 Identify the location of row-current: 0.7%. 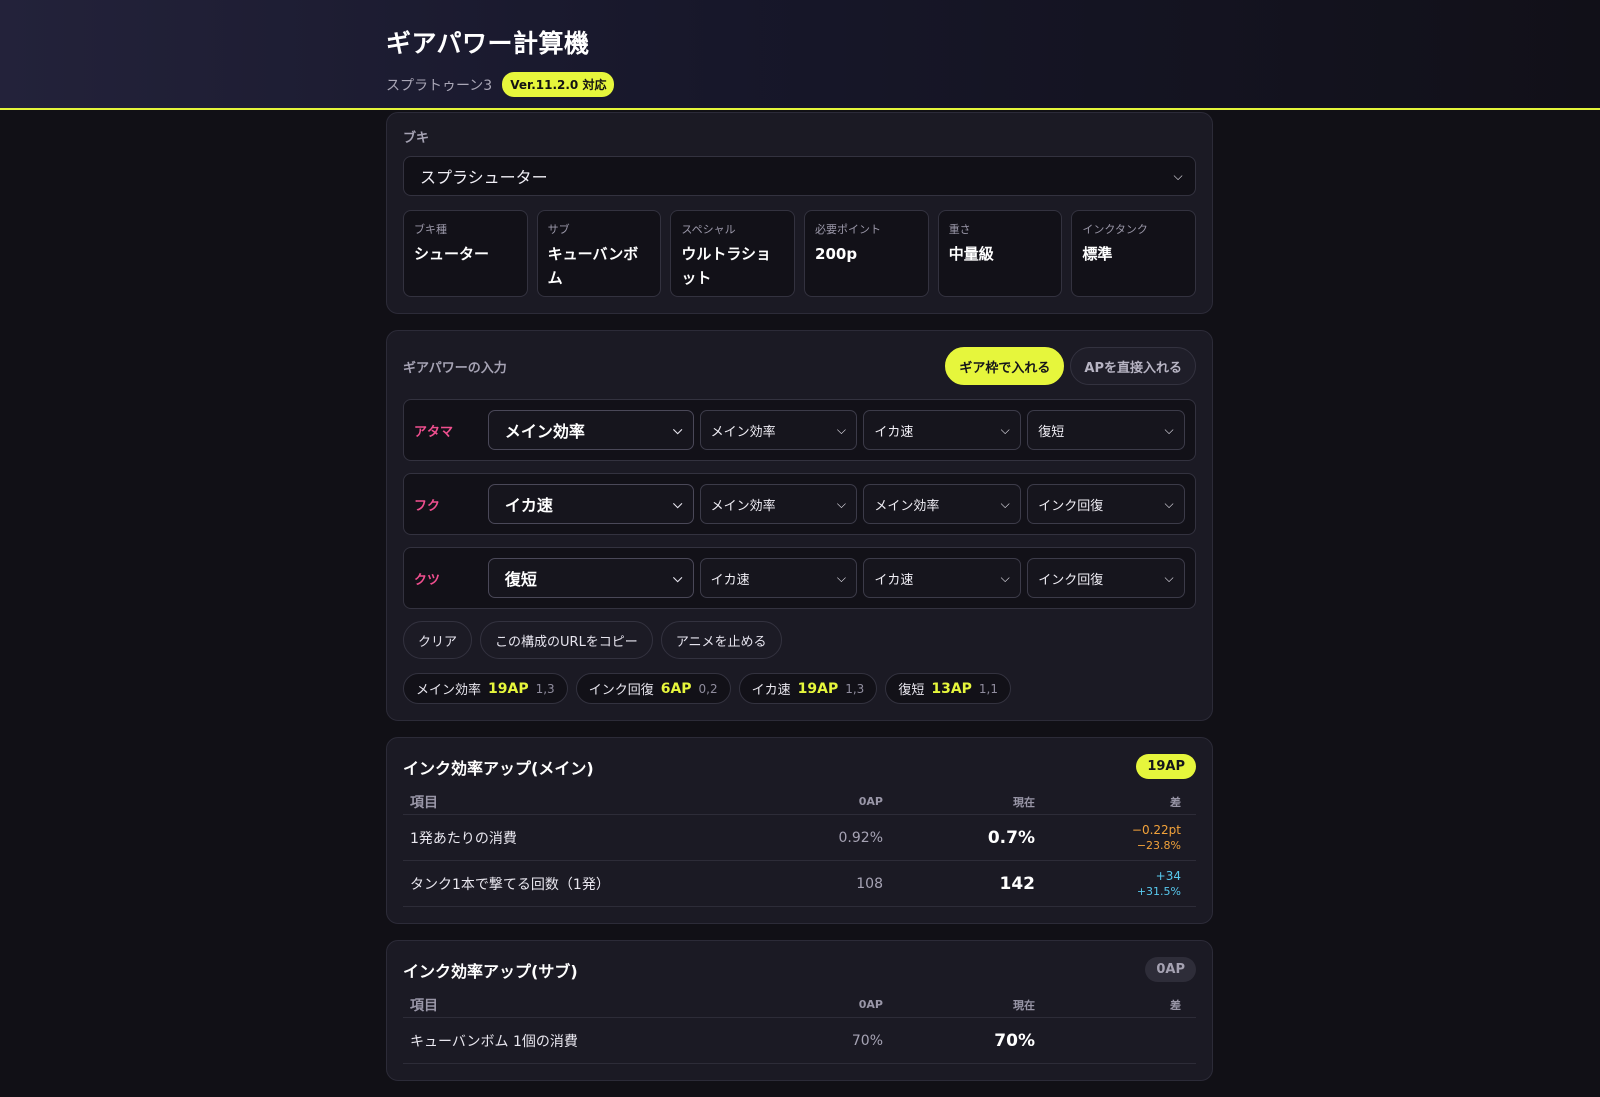
(1011, 837).